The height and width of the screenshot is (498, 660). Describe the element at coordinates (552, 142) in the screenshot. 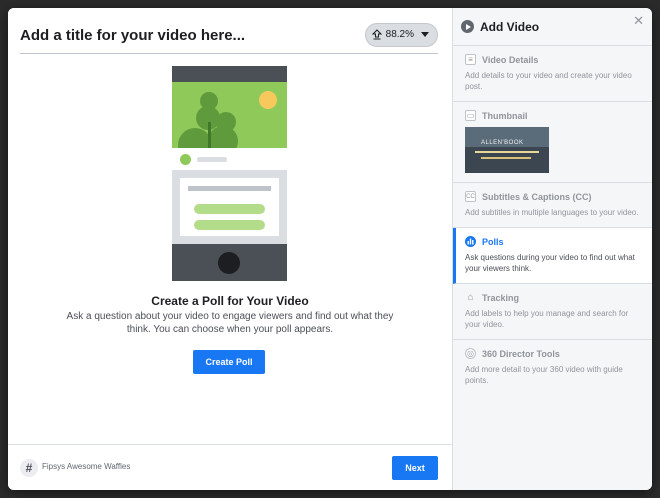

I see `step-thumbnail: ▭ Thumbnail ALLEN'BOOK` at that location.